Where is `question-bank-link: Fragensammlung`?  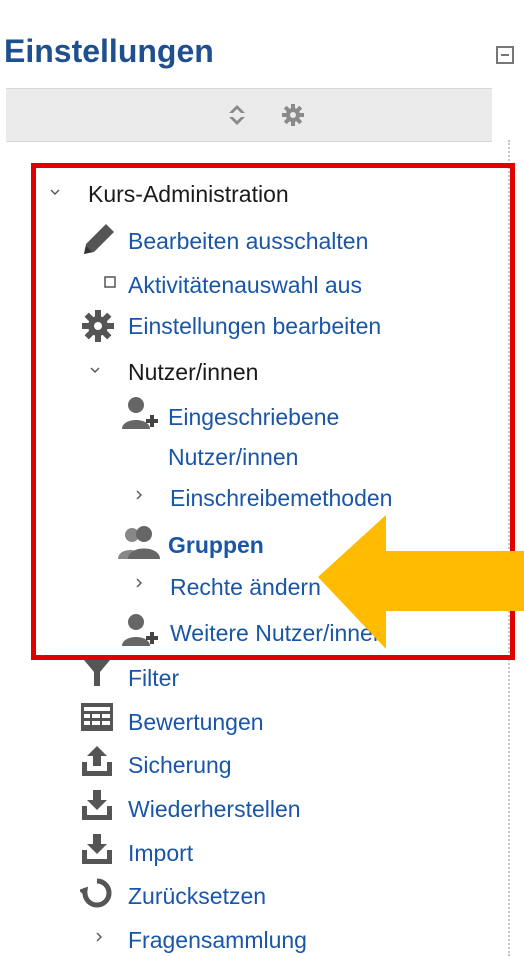
question-bank-link: Fragensammlung is located at coordinates (217, 940).